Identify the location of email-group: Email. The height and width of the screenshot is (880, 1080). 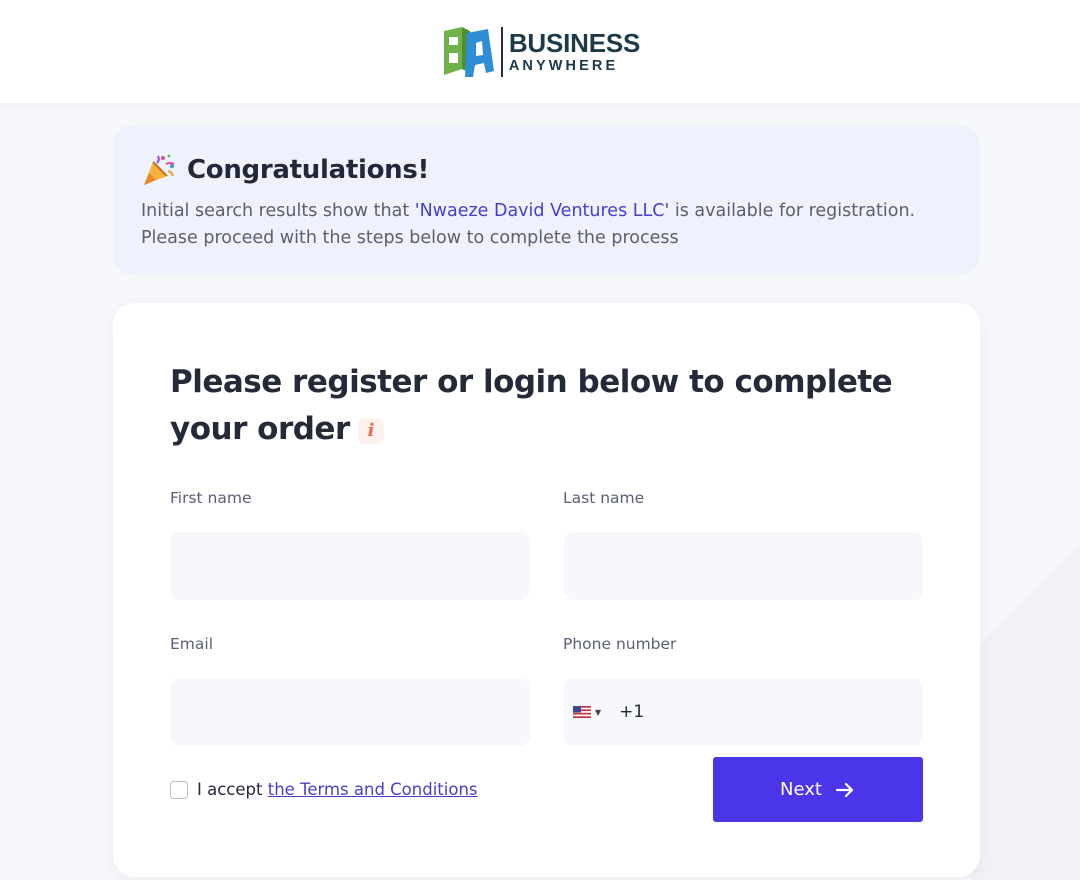
(350, 690).